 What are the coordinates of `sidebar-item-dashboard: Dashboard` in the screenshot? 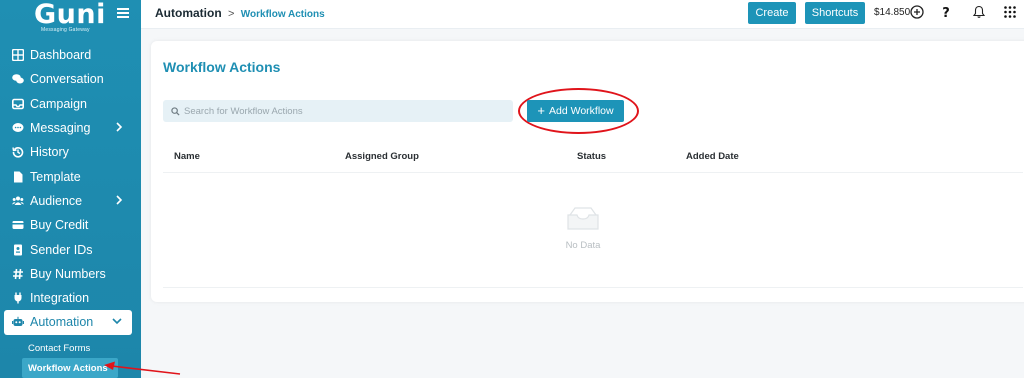 It's located at (70, 55).